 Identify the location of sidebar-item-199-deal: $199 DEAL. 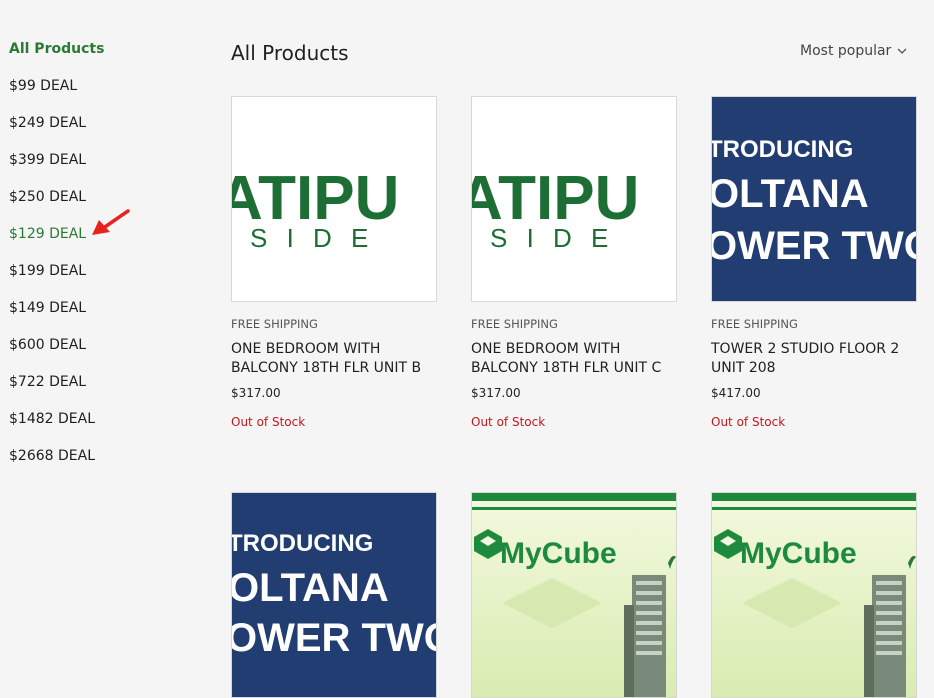
(89, 280).